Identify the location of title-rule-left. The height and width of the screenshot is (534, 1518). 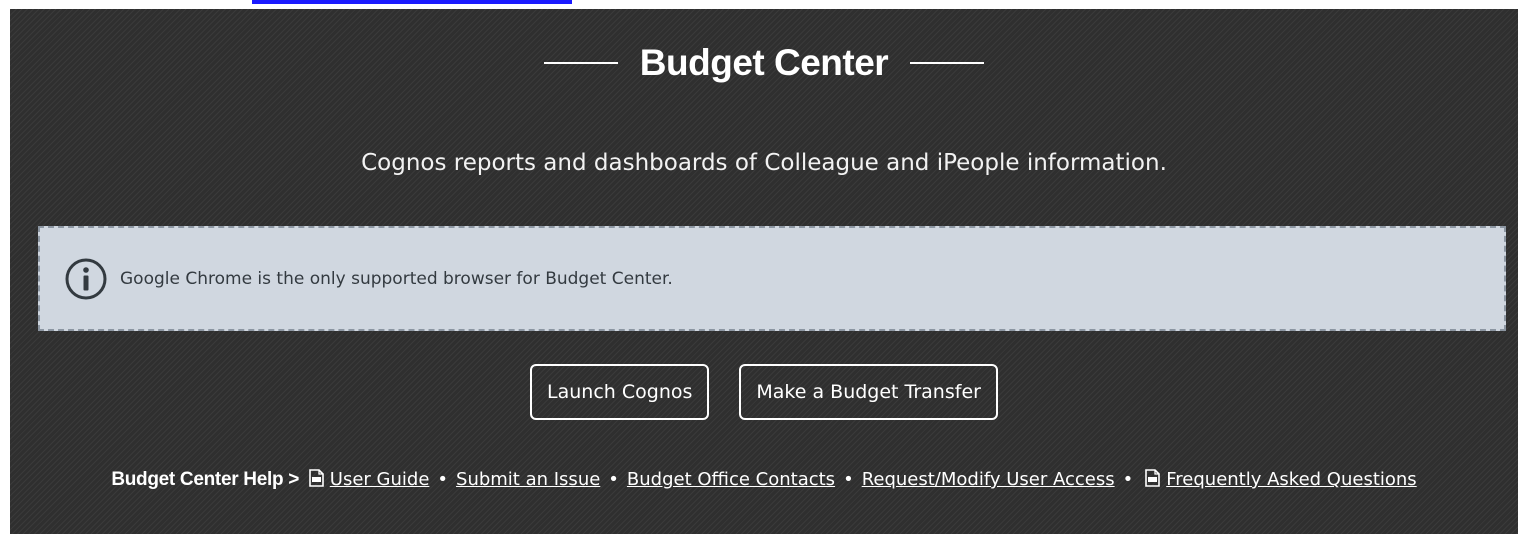
(580, 63).